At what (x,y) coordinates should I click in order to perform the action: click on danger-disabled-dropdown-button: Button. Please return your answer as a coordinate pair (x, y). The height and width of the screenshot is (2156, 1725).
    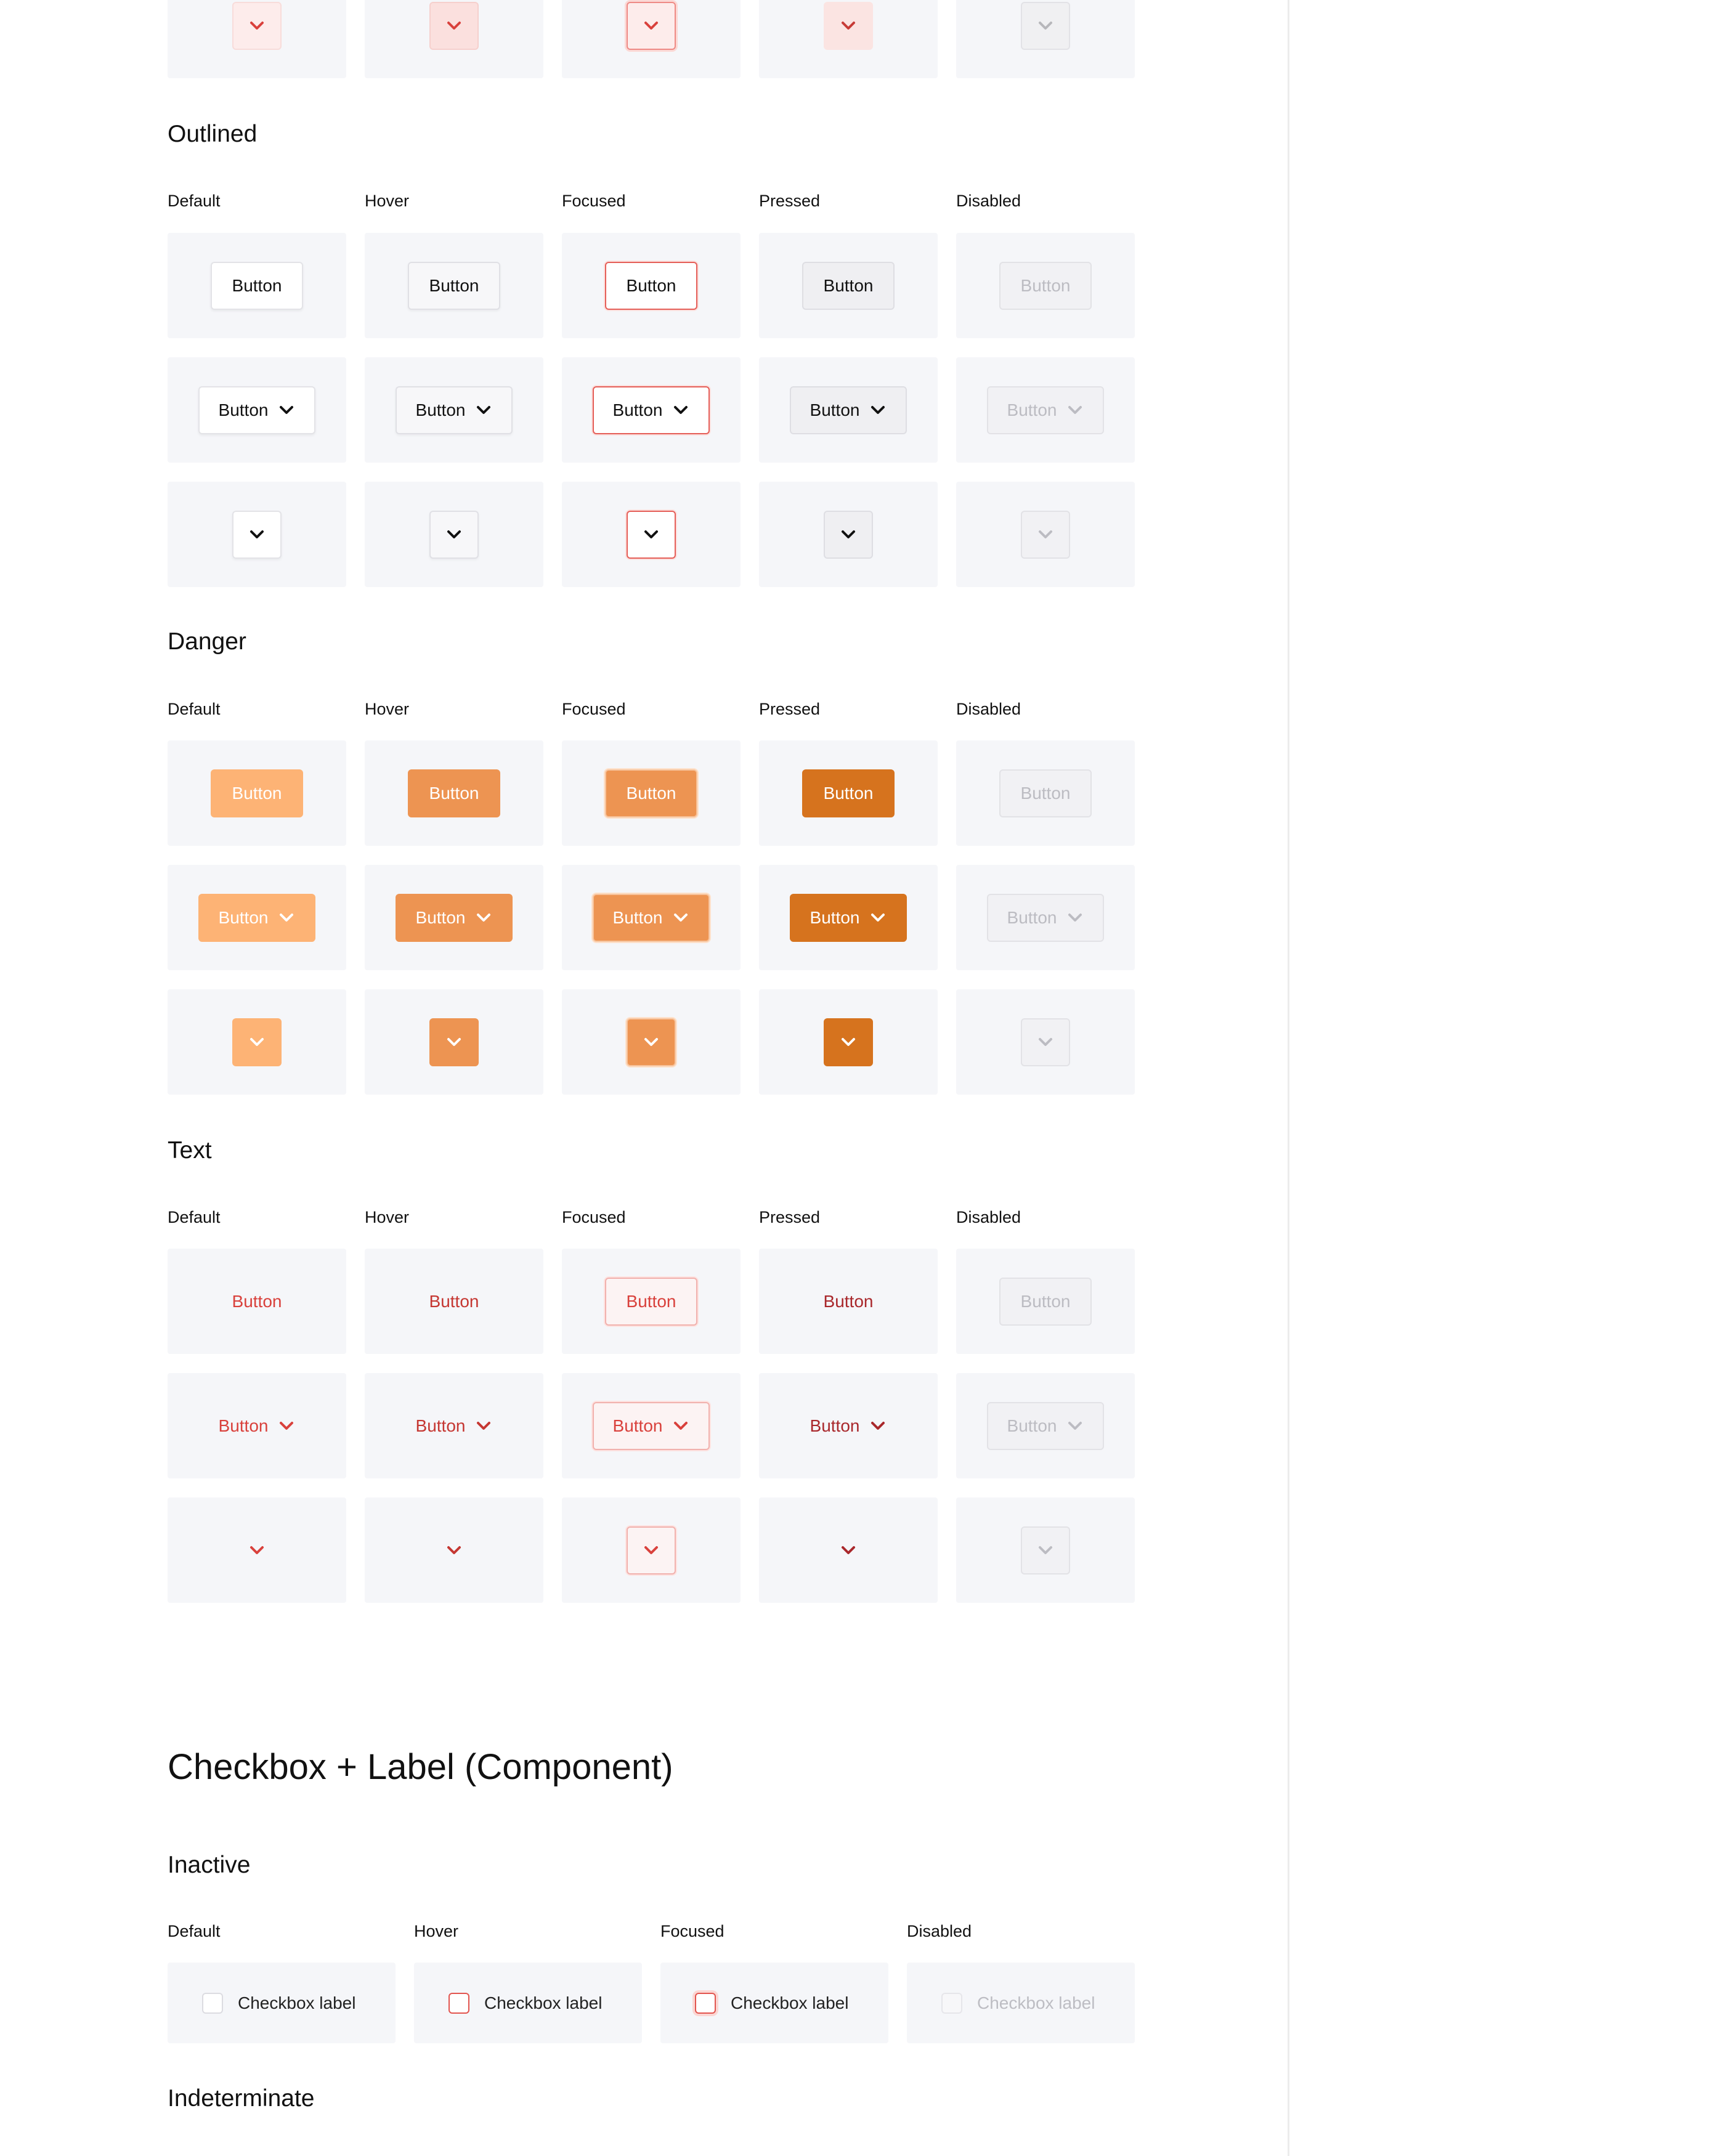
    Looking at the image, I should click on (1046, 917).